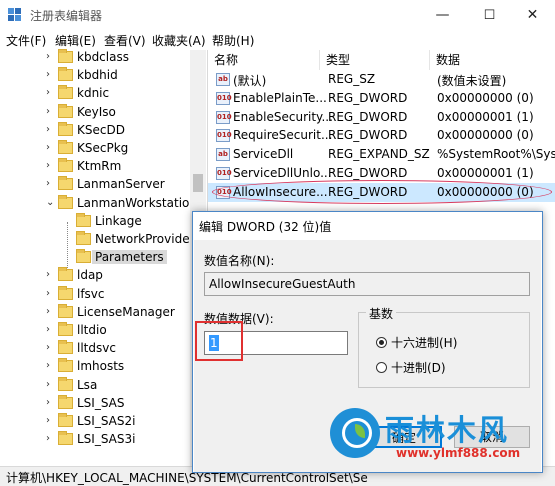  I want to click on radio-hex-label: 十六进制(H), so click(424, 342).